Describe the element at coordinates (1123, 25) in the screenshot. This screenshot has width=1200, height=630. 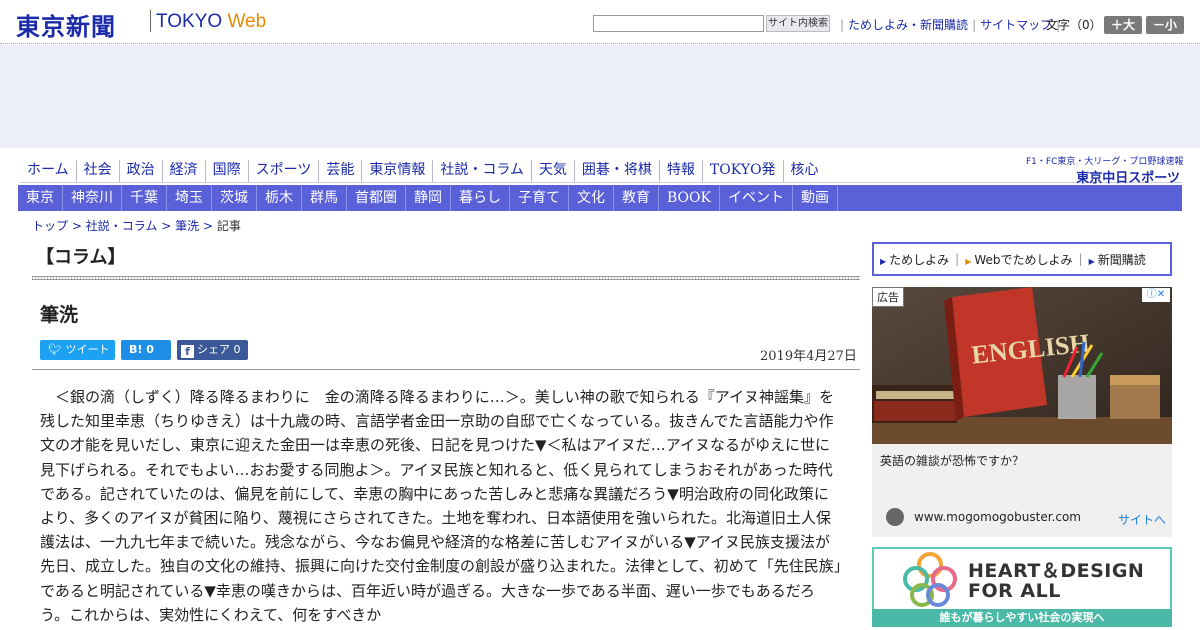
I see `font-larger-button: ＋大` at that location.